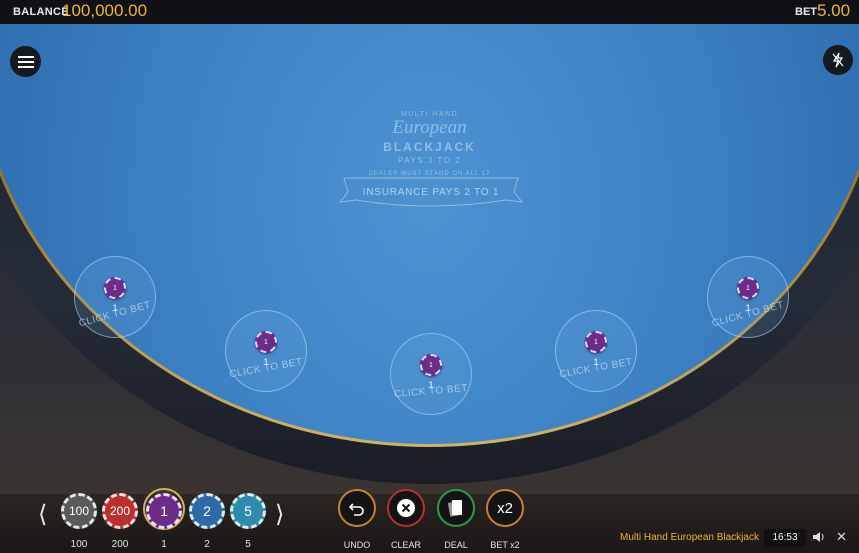 The width and height of the screenshot is (859, 553). I want to click on insurance-banner-text: INSURANCE PAYS 2 TO 1, so click(431, 192).